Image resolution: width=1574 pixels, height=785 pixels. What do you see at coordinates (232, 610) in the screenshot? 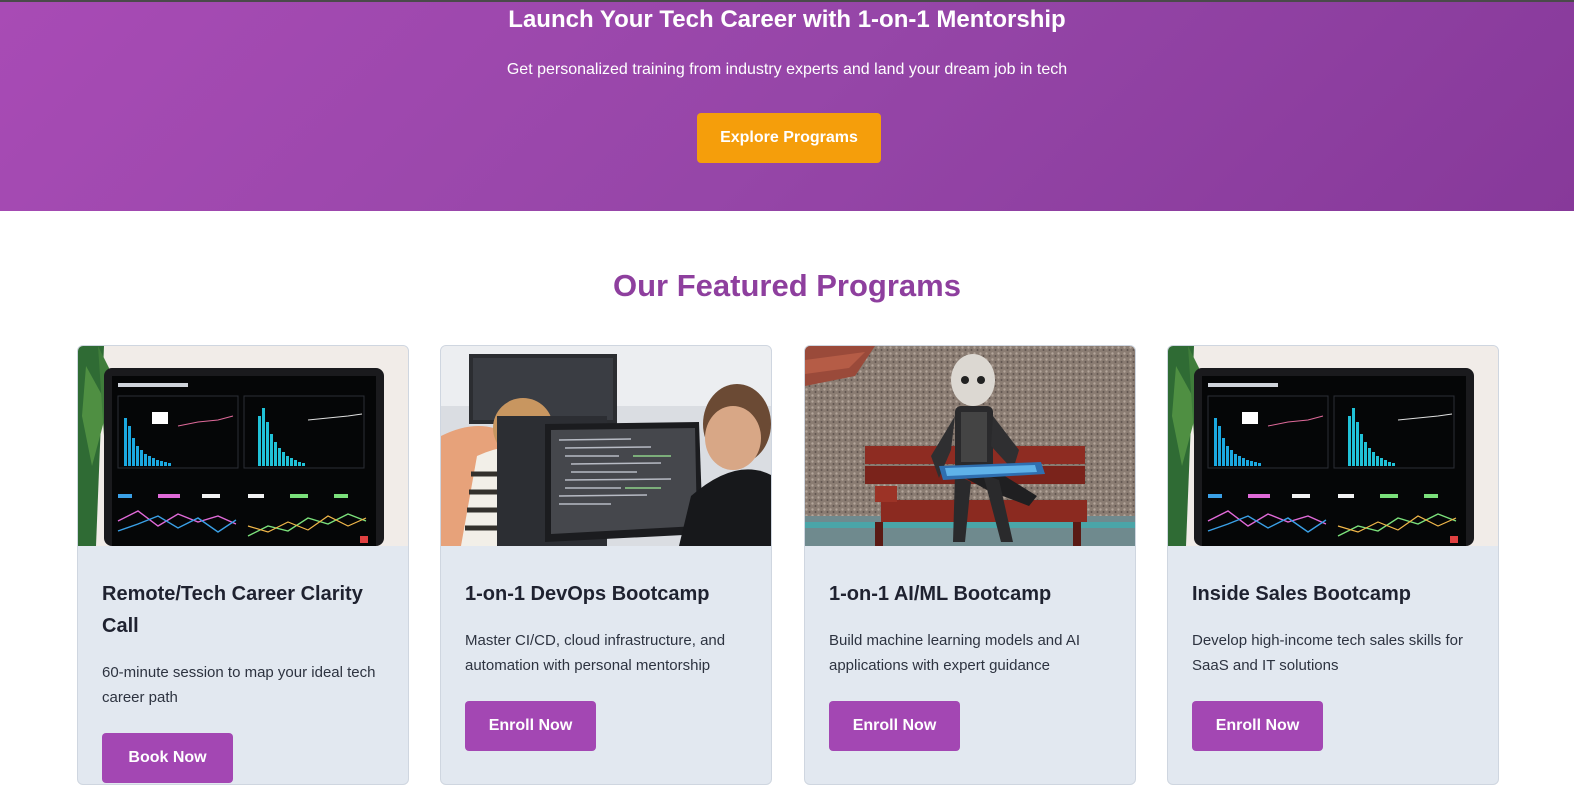
I see `program-title: Remote/Tech Career Clarity Call` at bounding box center [232, 610].